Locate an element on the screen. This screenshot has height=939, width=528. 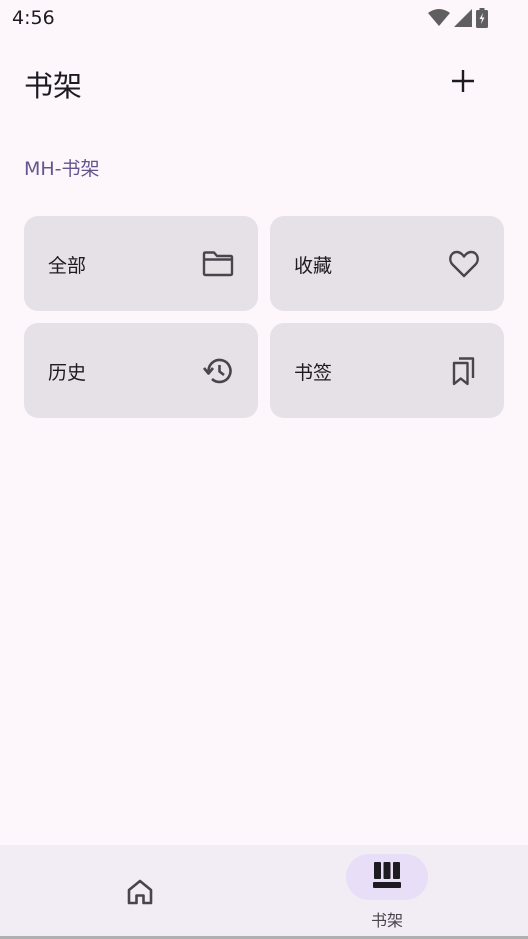
nav-label-shelf: 书架 is located at coordinates (386, 920).